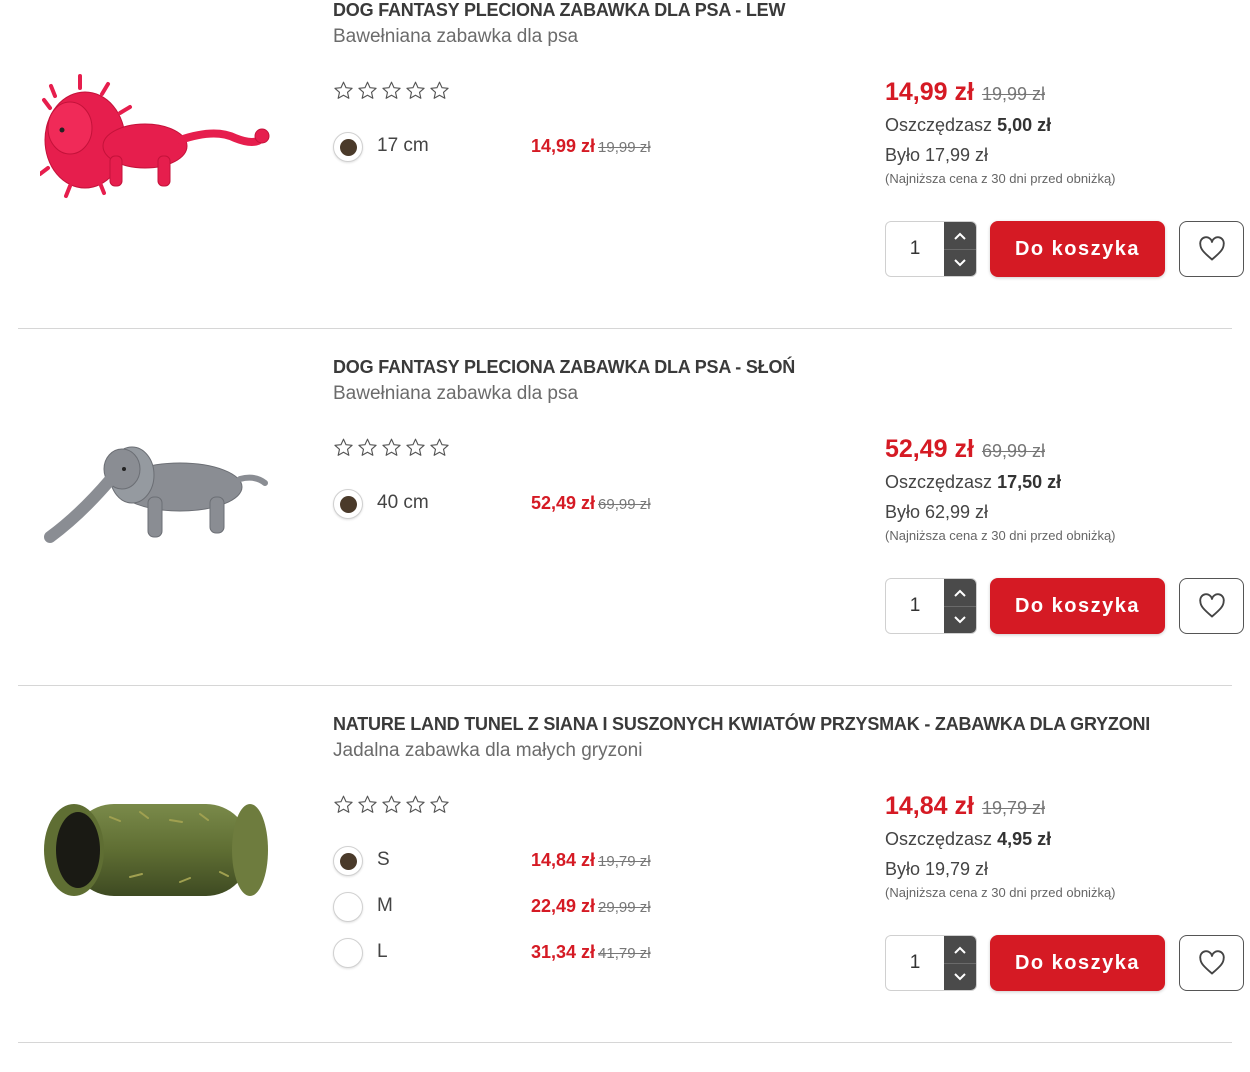  What do you see at coordinates (973, 482) in the screenshot?
I see `savings-line: Oszczędzasz 17,50 zł` at bounding box center [973, 482].